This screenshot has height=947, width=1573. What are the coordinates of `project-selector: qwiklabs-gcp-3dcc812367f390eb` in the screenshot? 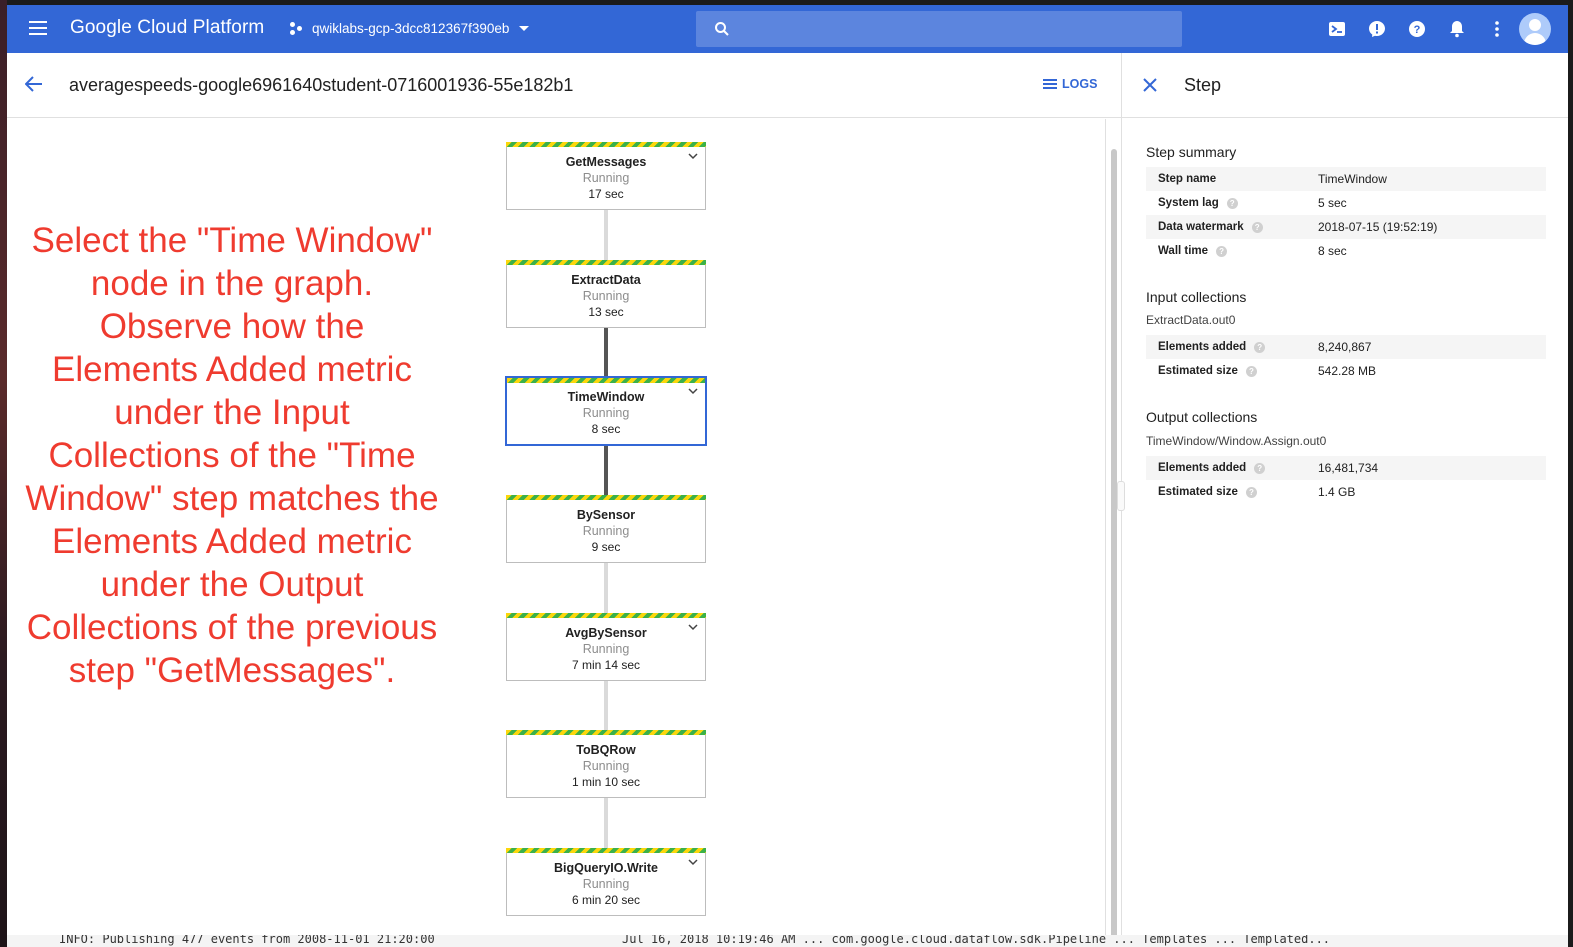 It's located at (410, 28).